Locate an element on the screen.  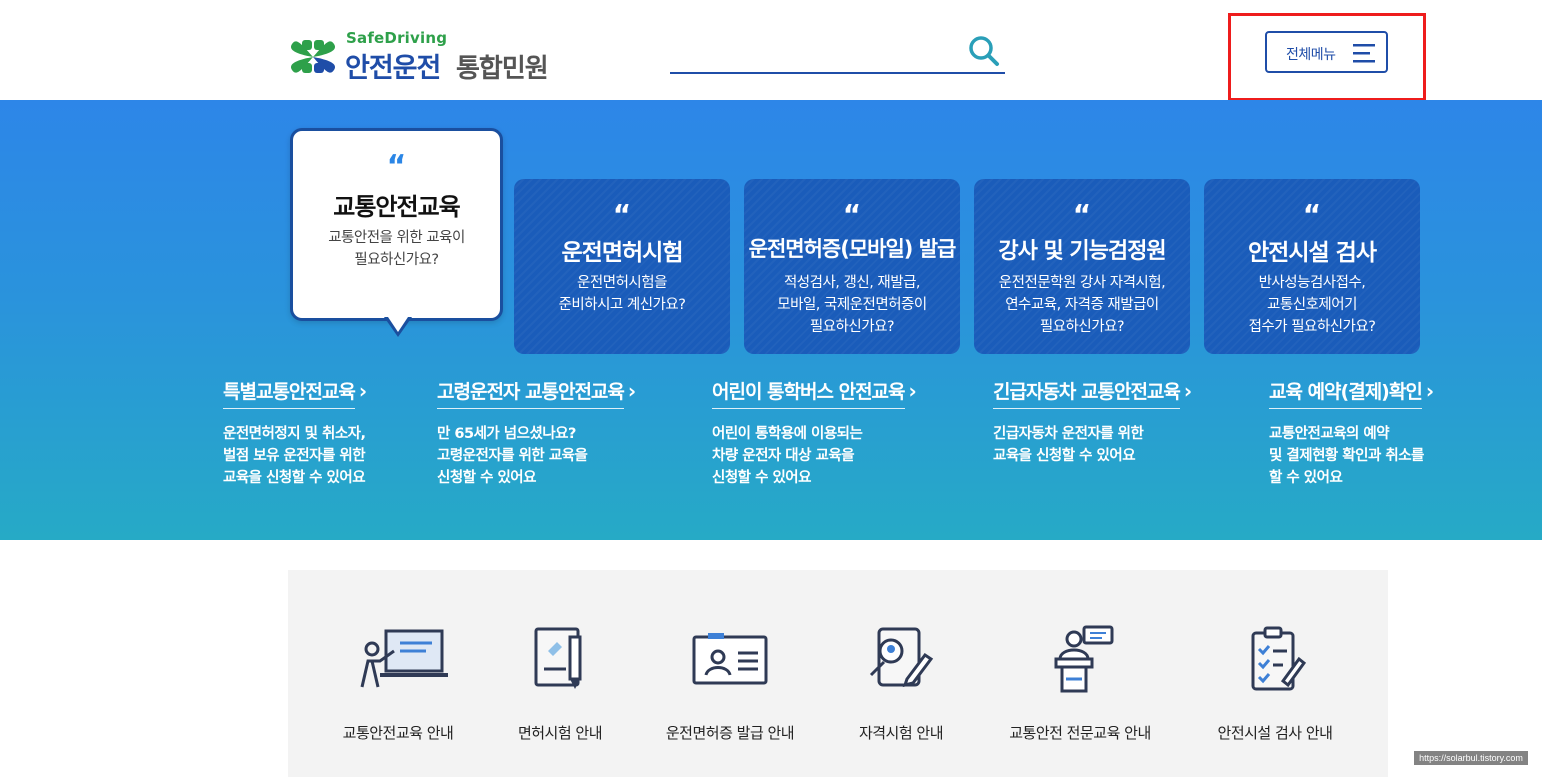
sub-link-title: 어린이 통학버스 안전교육 is located at coordinates (809, 393).